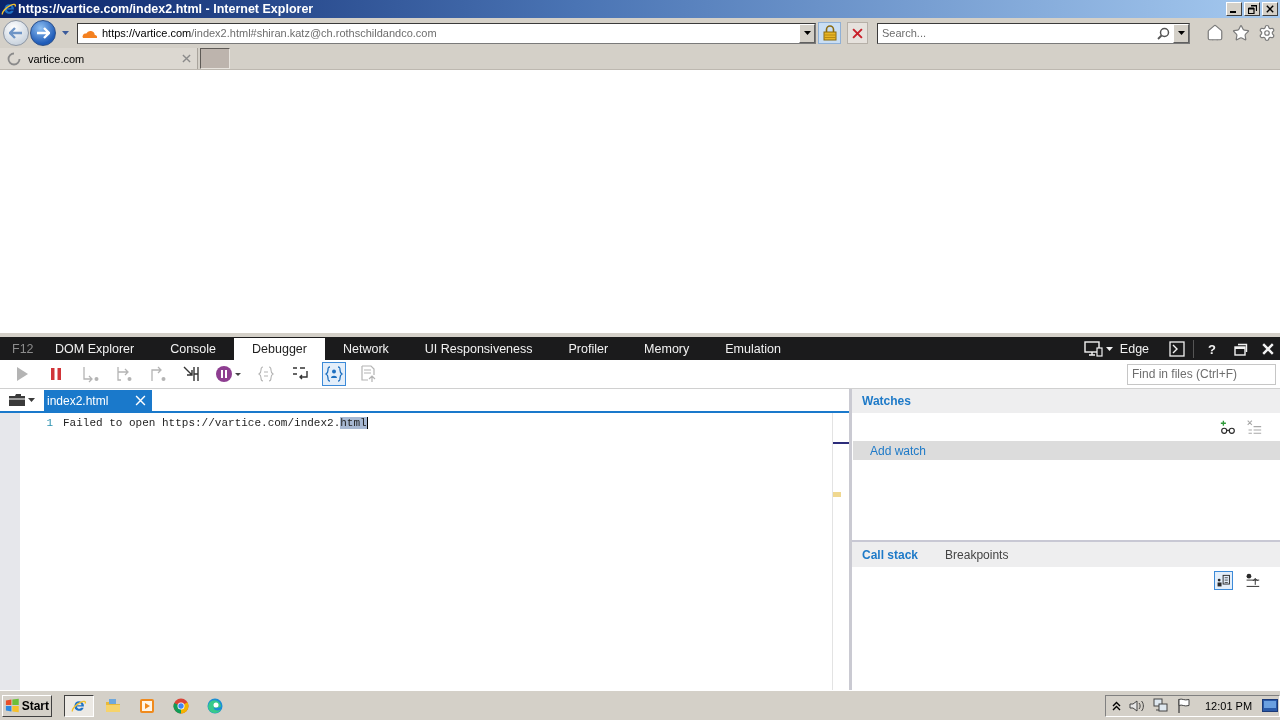  I want to click on start-button: Start, so click(27, 705).